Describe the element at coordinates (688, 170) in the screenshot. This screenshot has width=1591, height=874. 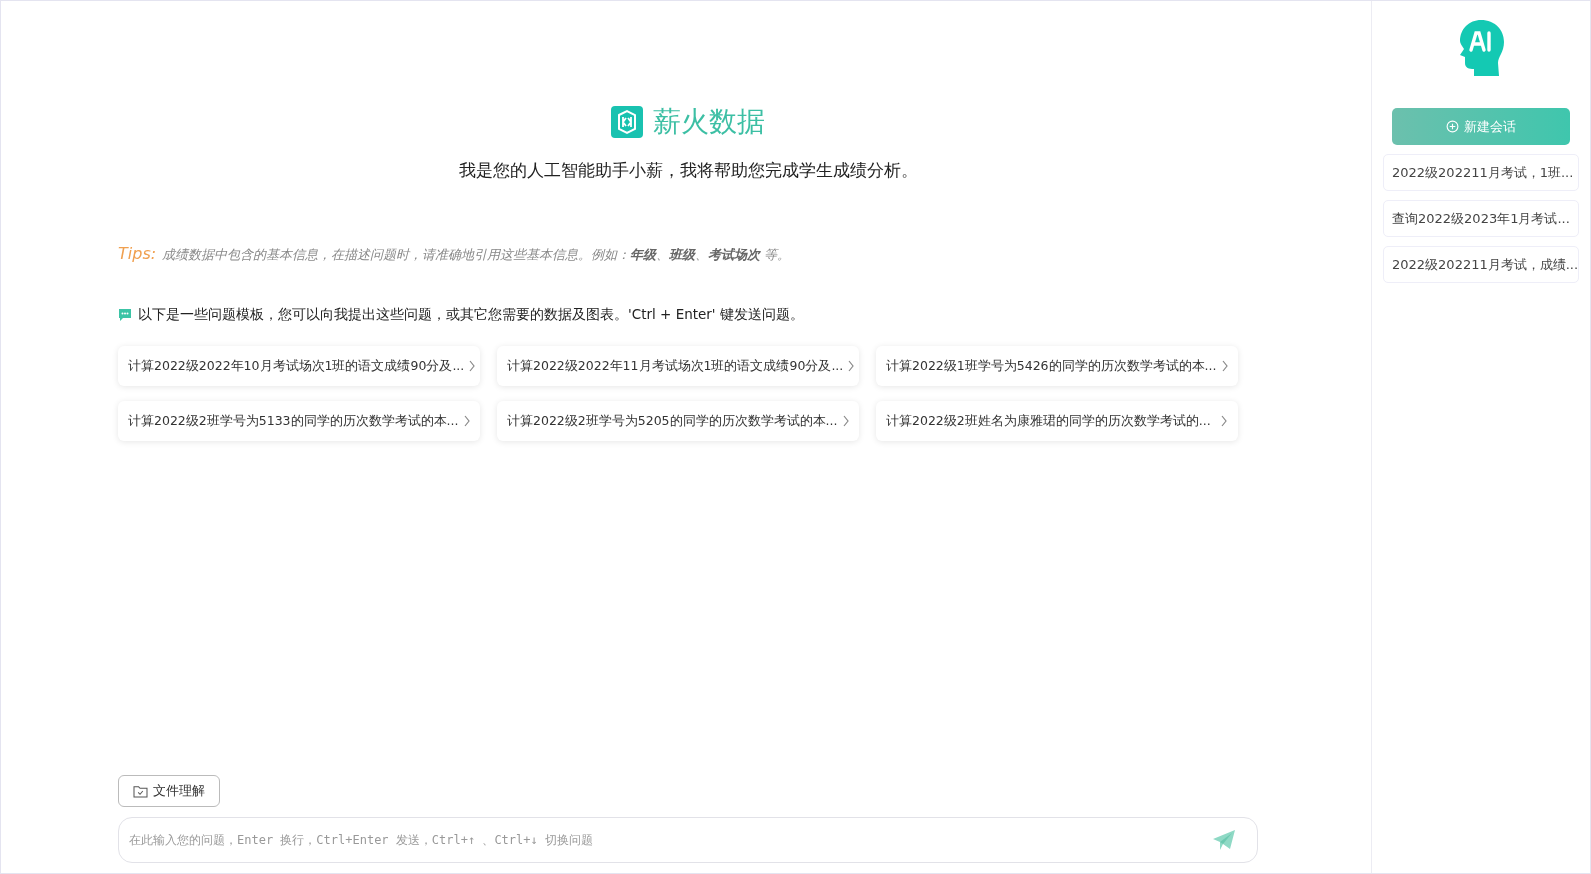
I see `welcome-text: 我是您的人工智能助手小薪，我将帮助您完成学生成绩分析。` at that location.